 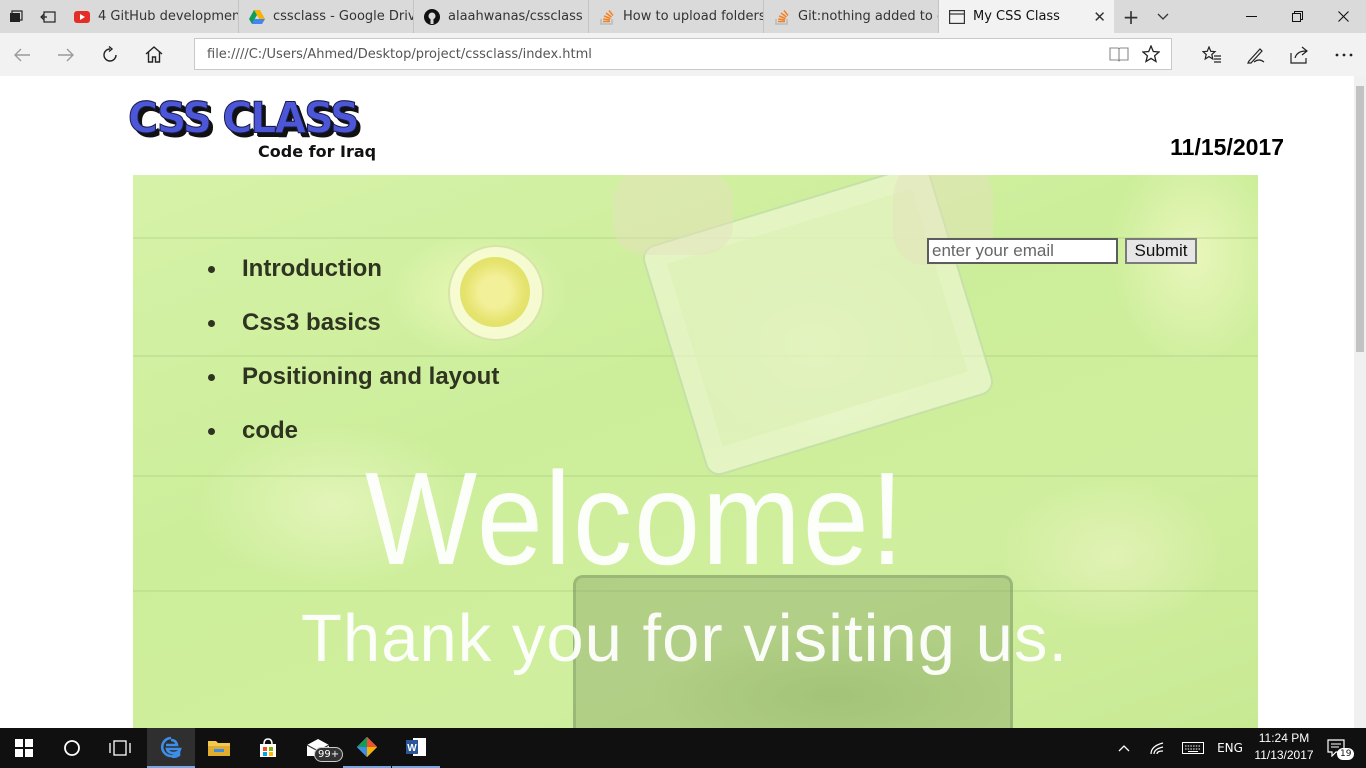 What do you see at coordinates (317, 151) in the screenshot?
I see `logo-subtitle: Code for Iraq` at bounding box center [317, 151].